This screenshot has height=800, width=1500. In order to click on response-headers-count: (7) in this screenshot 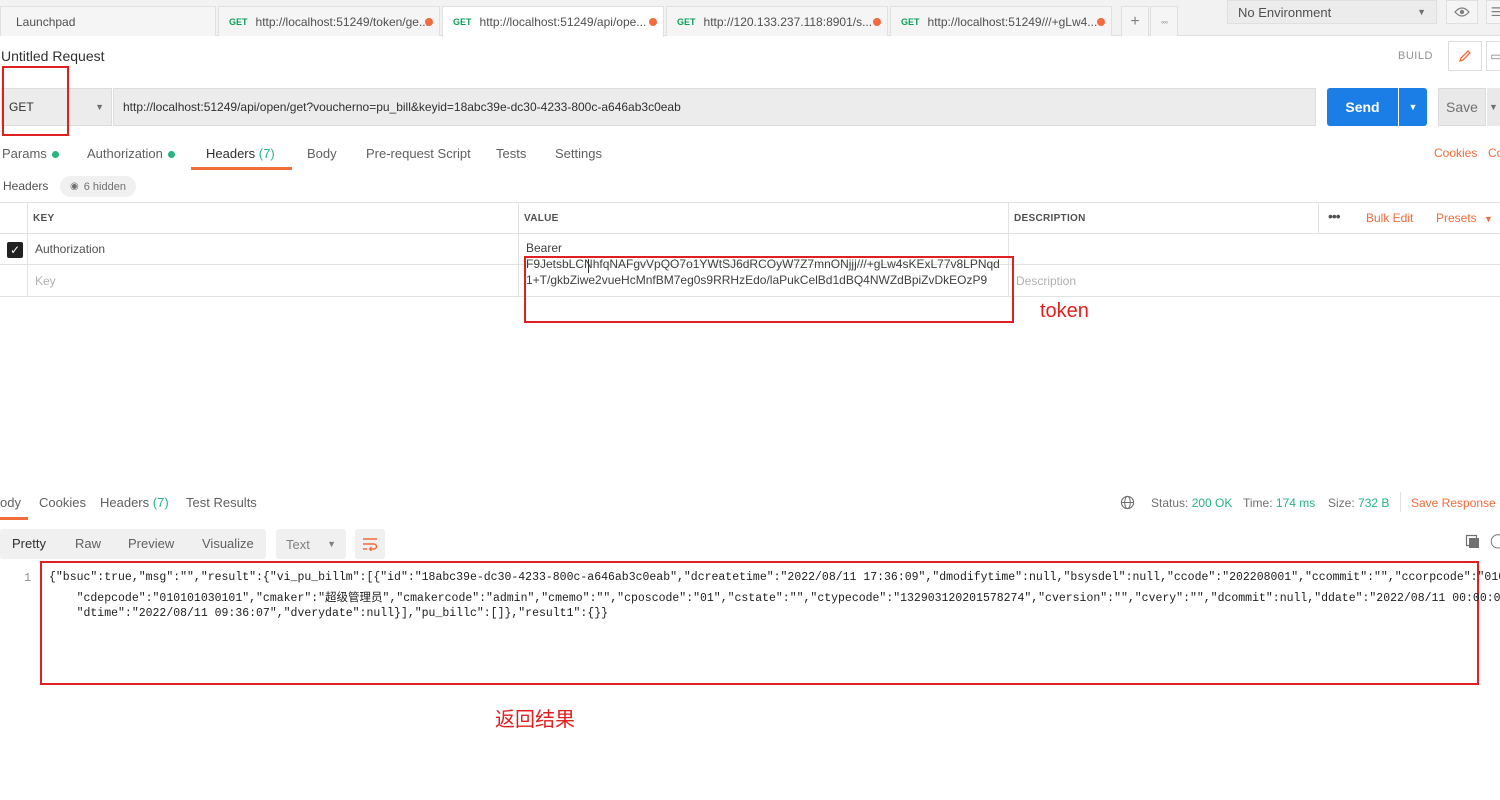, I will do `click(160, 502)`.